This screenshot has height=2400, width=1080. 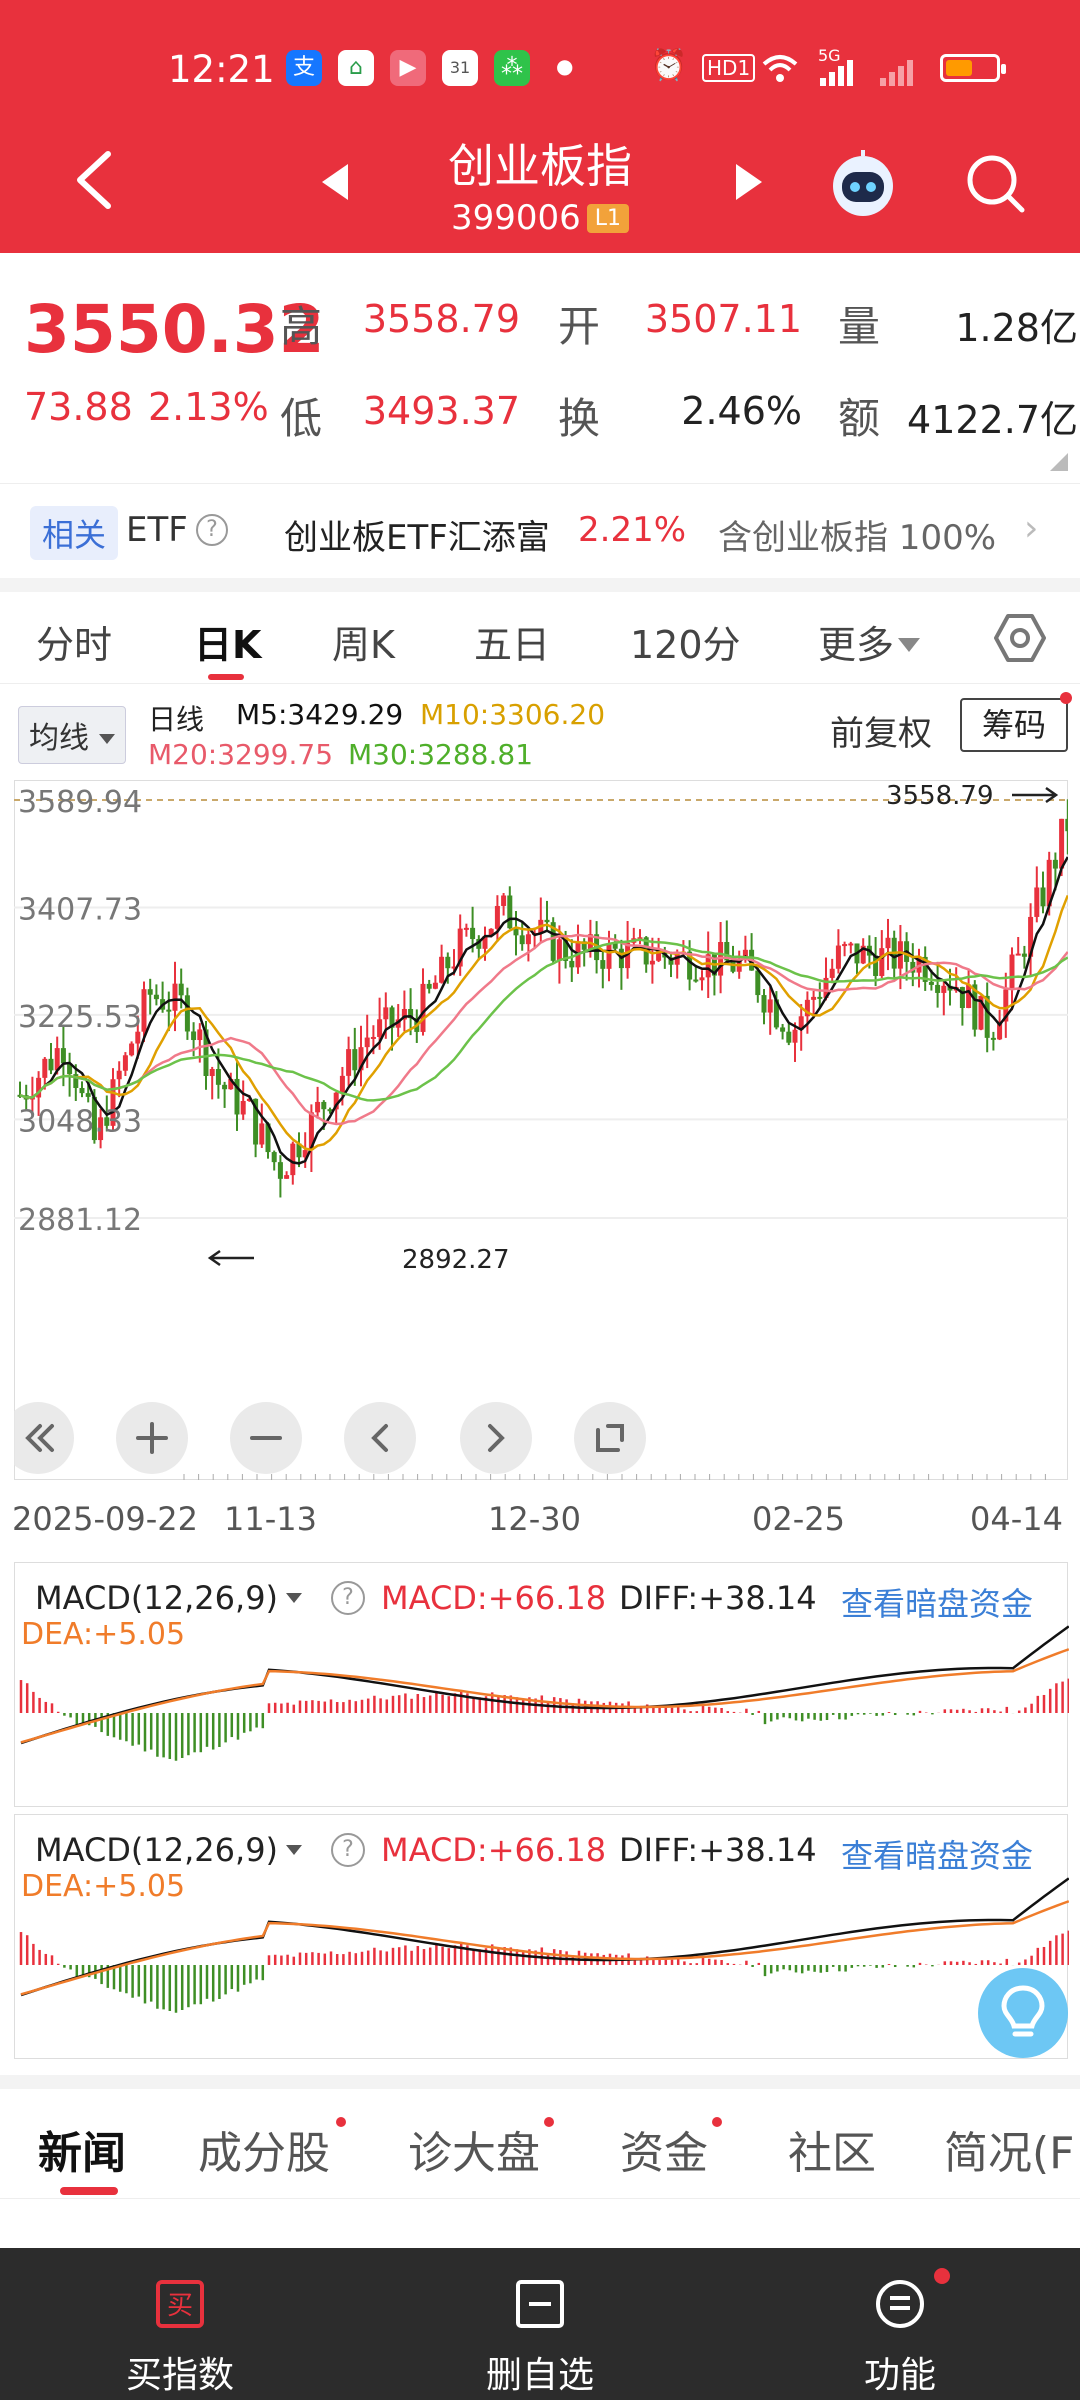 What do you see at coordinates (610, 1438) in the screenshot?
I see `fullscreen-button` at bounding box center [610, 1438].